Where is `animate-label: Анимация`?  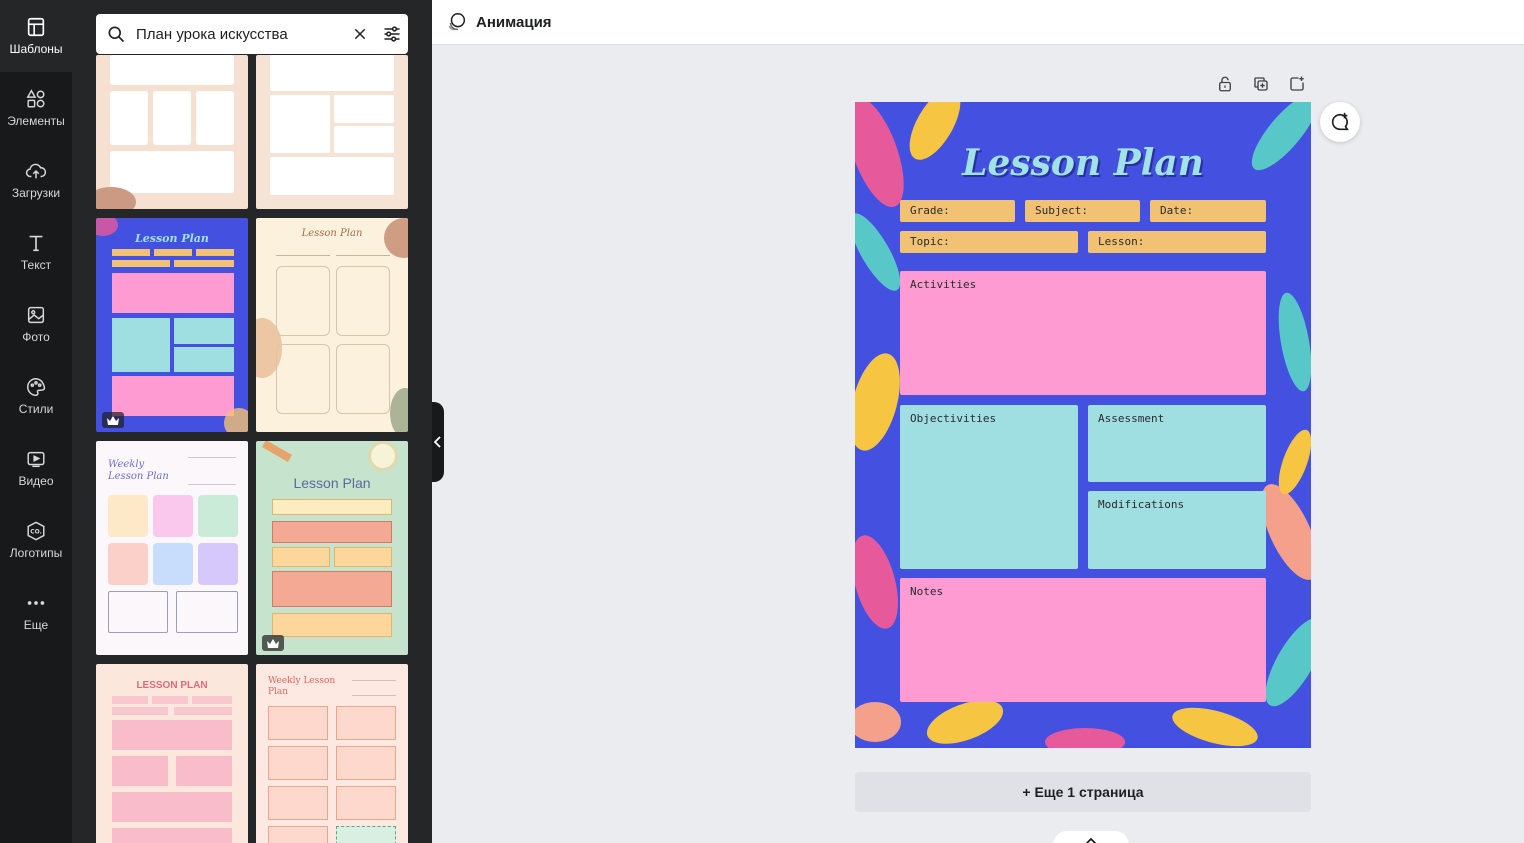 animate-label: Анимация is located at coordinates (514, 22).